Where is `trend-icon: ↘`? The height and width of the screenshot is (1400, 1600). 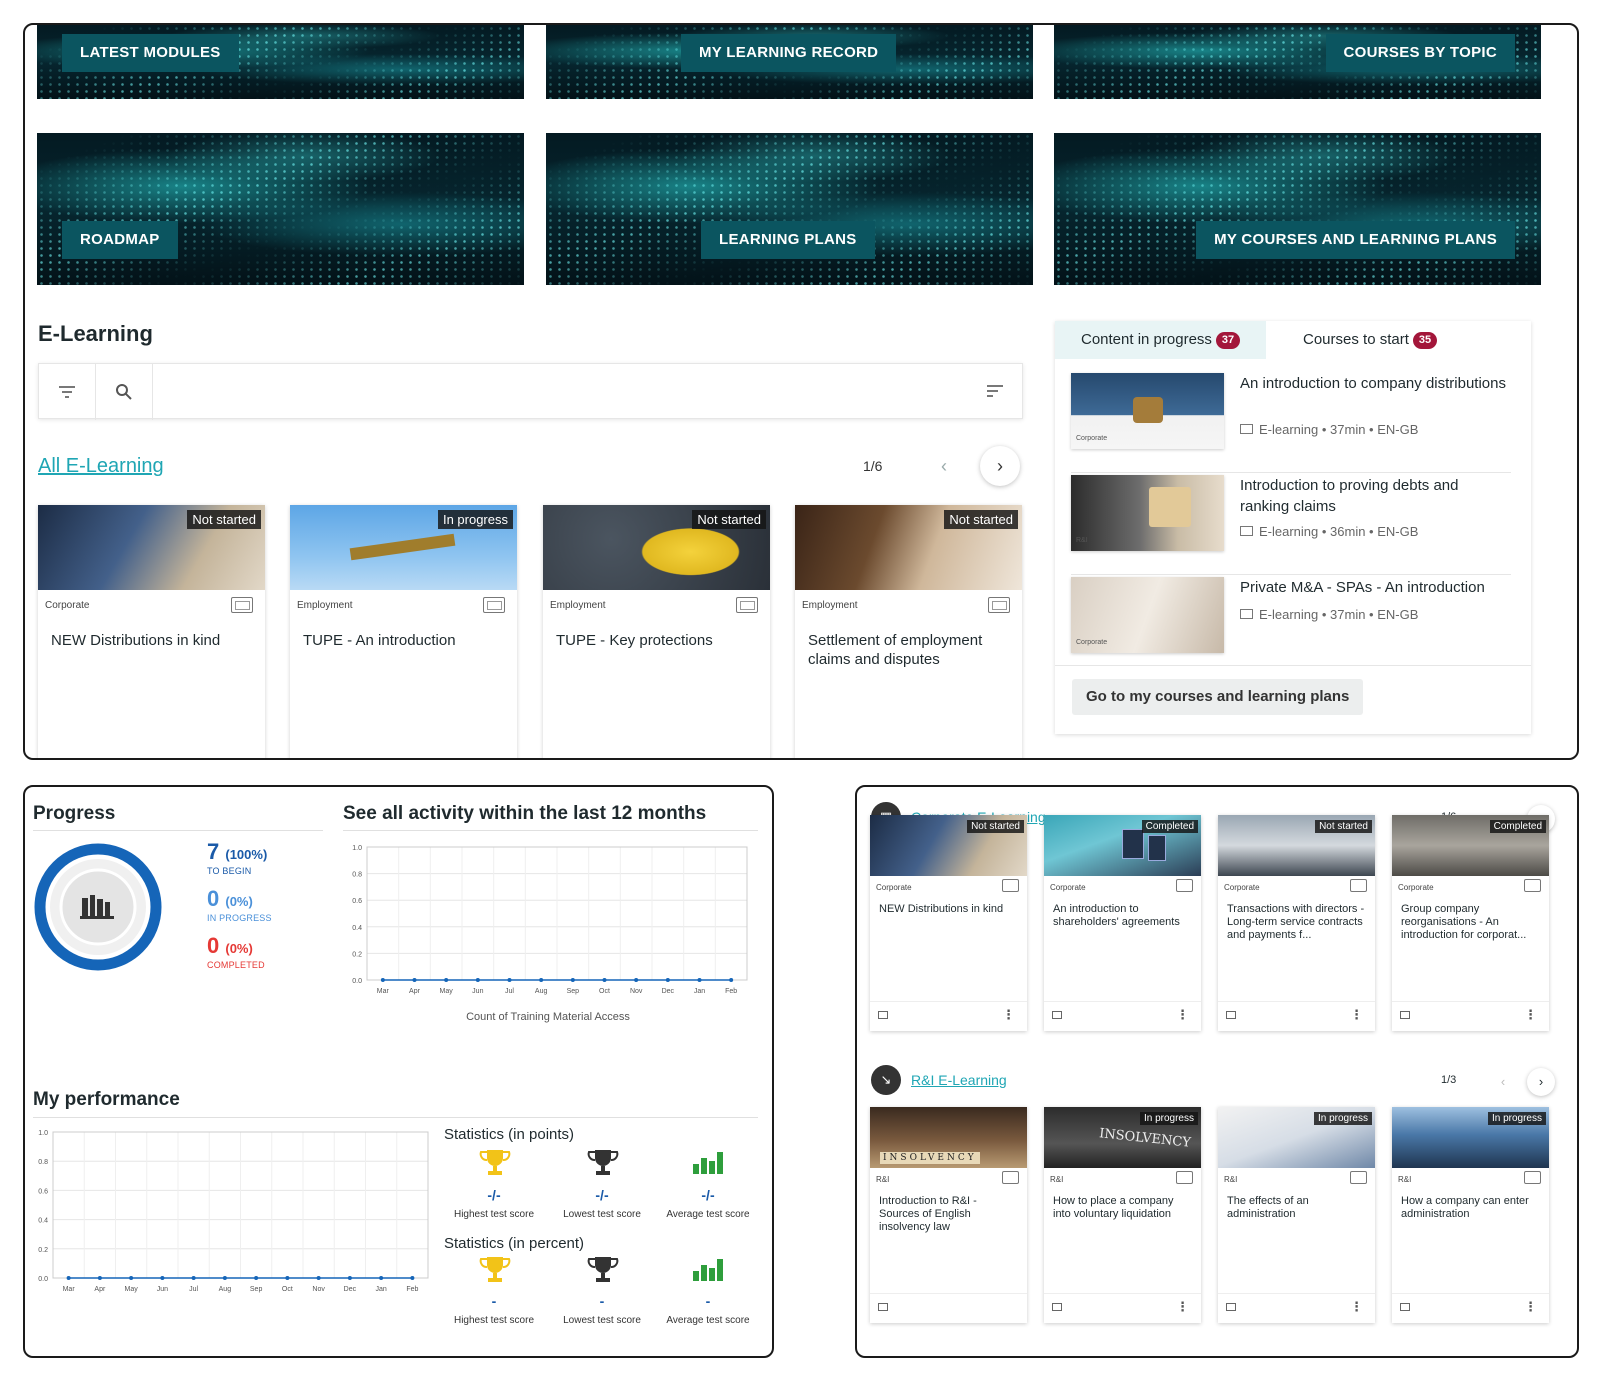 trend-icon: ↘ is located at coordinates (886, 1080).